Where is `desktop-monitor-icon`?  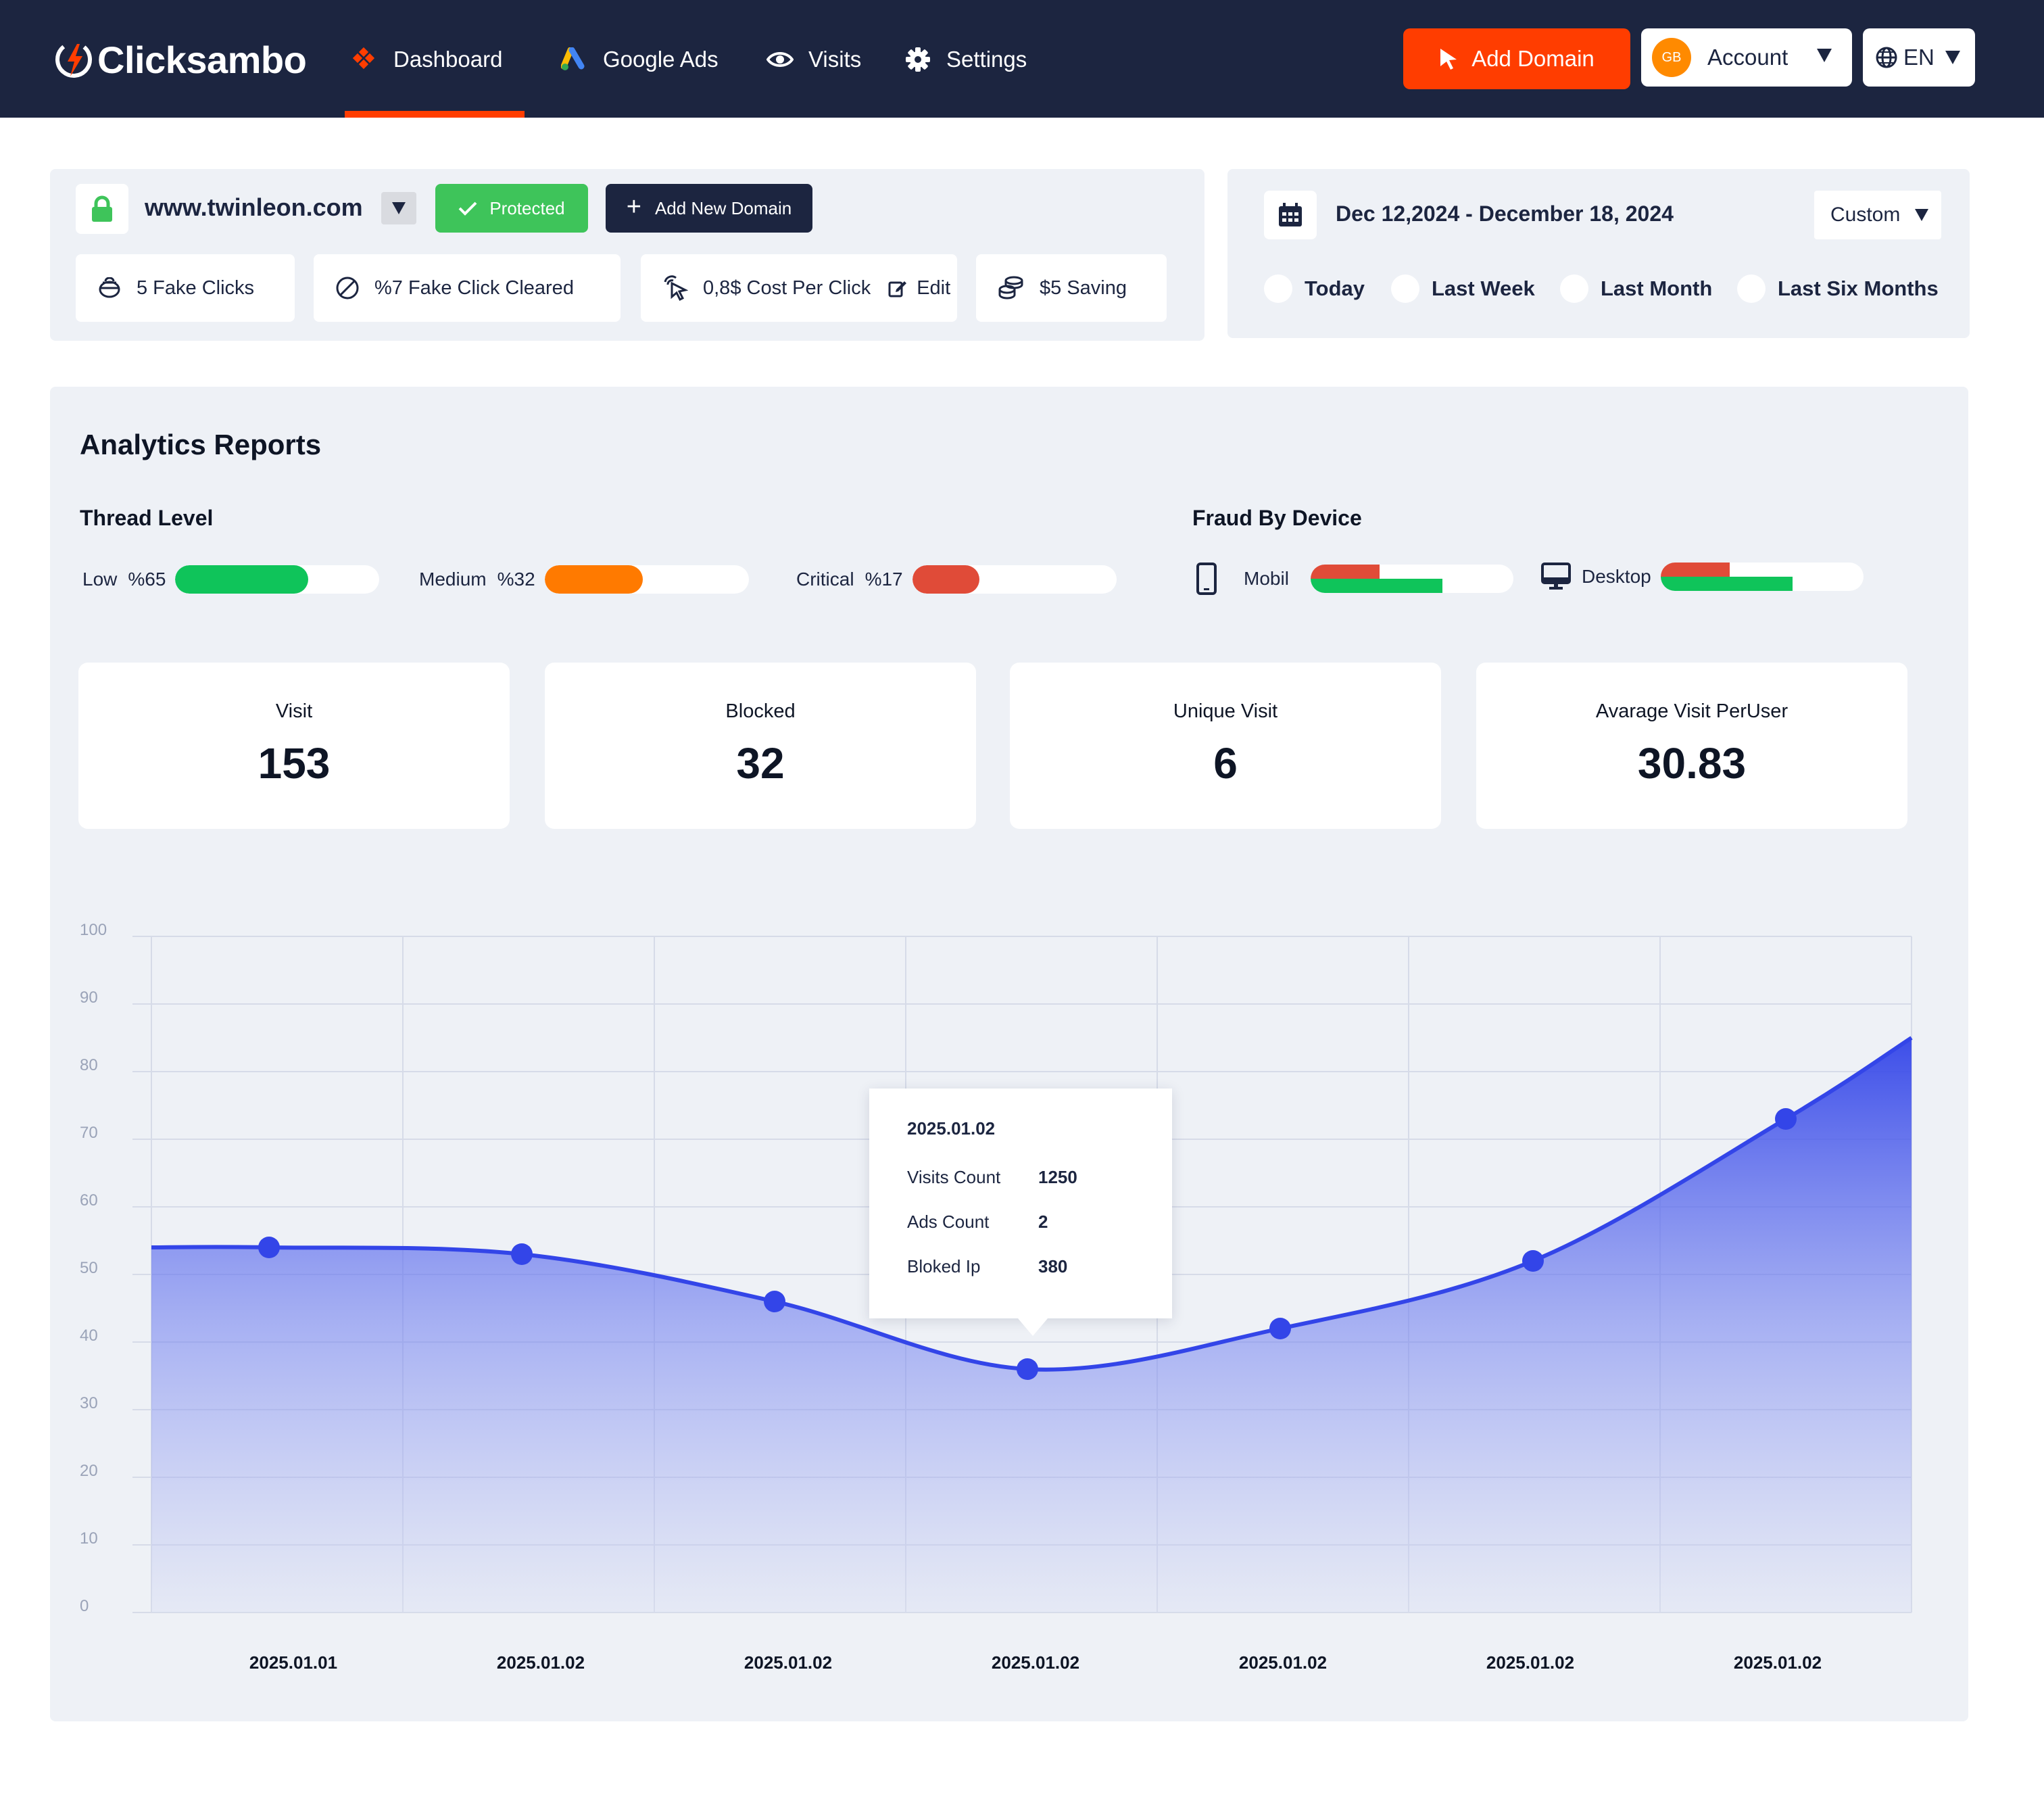
desktop-monitor-icon is located at coordinates (1556, 576).